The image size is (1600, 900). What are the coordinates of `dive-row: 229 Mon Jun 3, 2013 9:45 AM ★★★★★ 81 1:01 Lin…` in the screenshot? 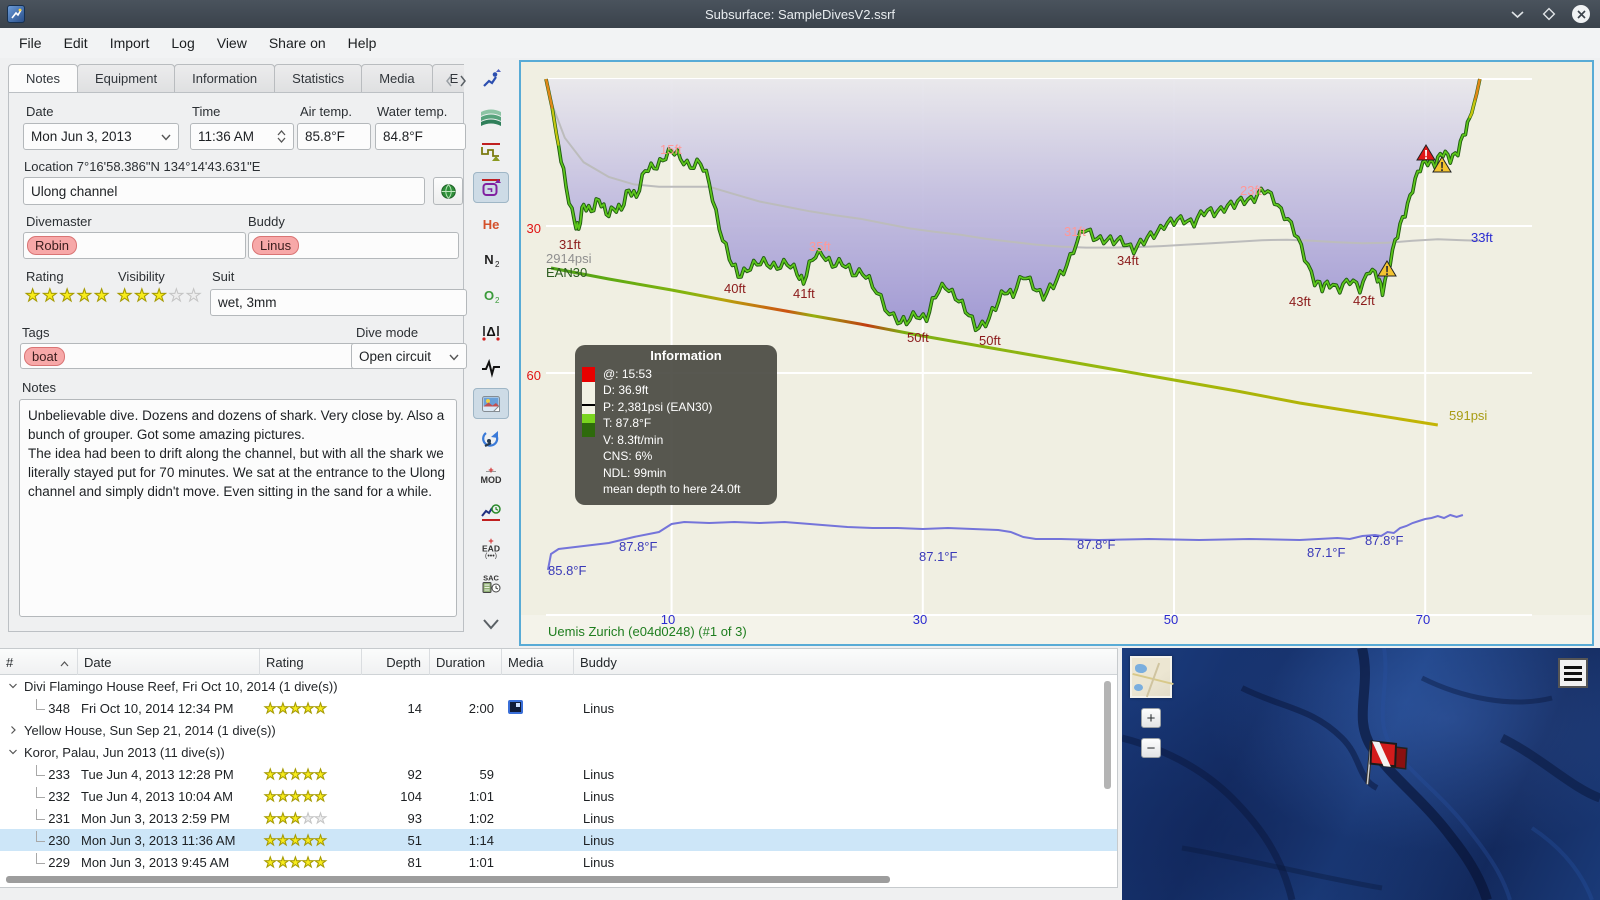 It's located at (558, 862).